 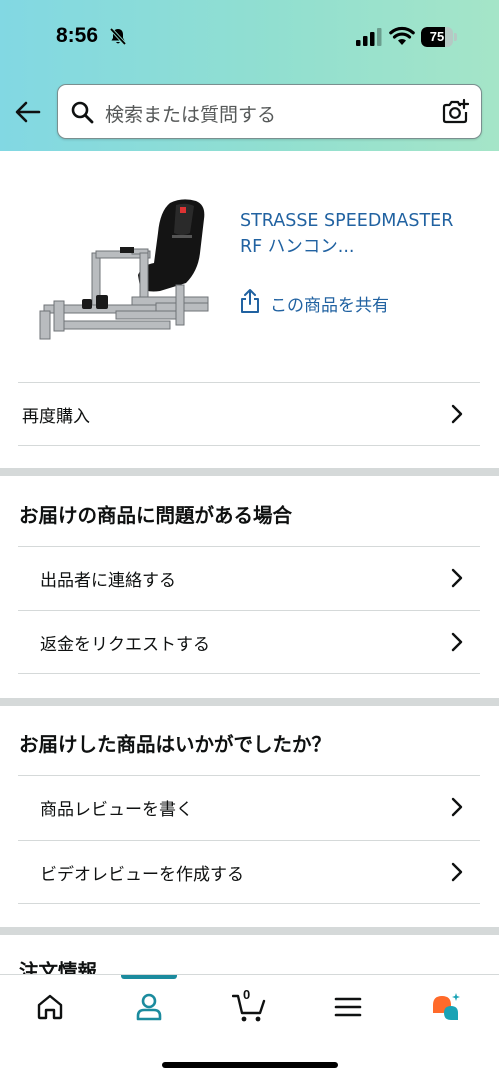 What do you see at coordinates (191, 115) in the screenshot?
I see `search-placeholder: 検索または質問する` at bounding box center [191, 115].